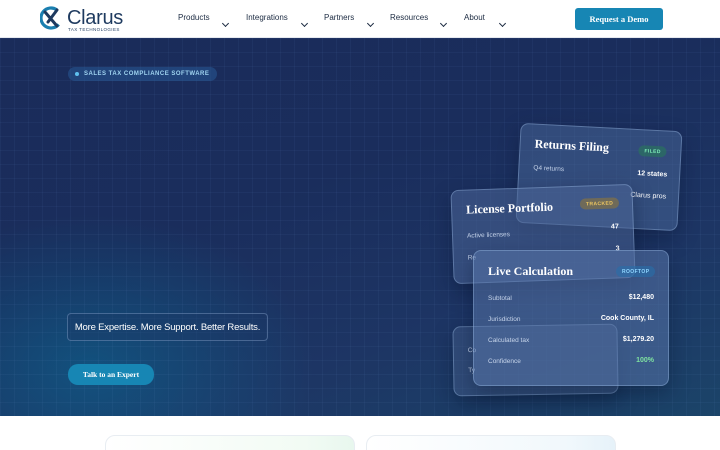 This screenshot has height=450, width=720. What do you see at coordinates (488, 235) in the screenshot?
I see `row-label: Active licenses` at bounding box center [488, 235].